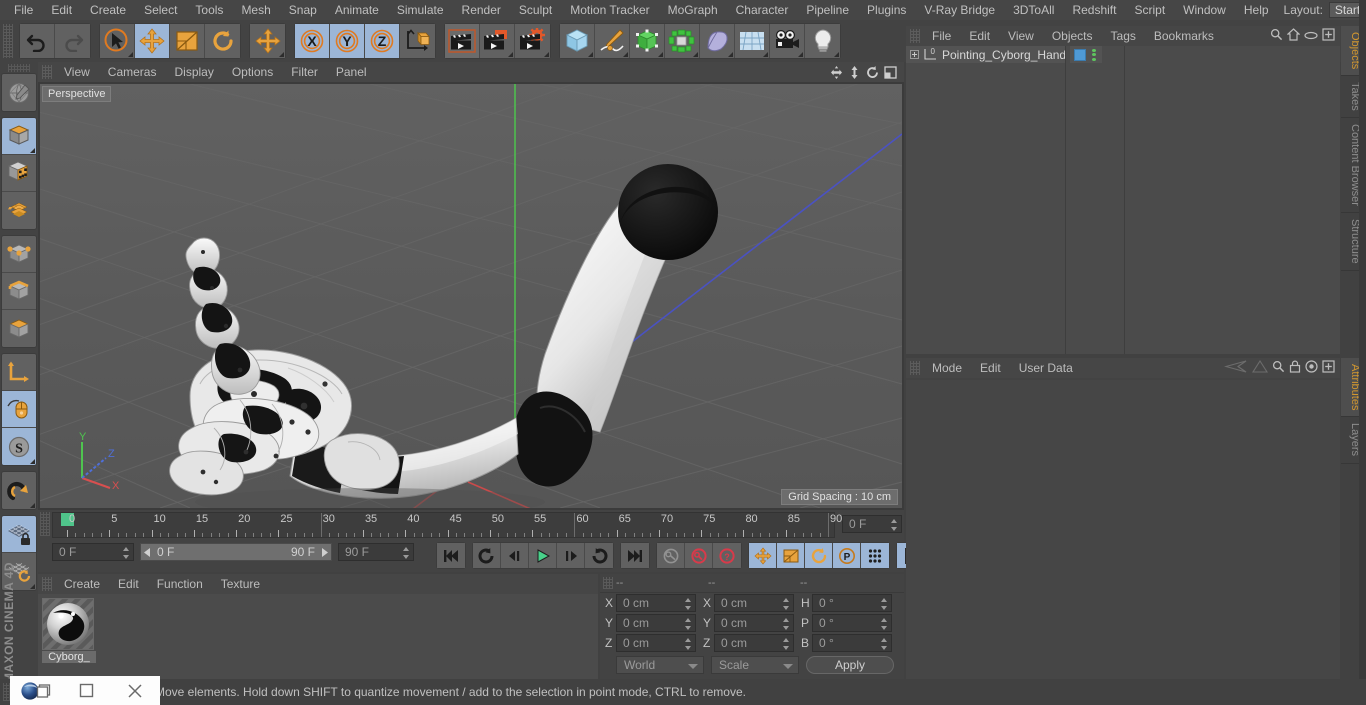 The height and width of the screenshot is (705, 1366). What do you see at coordinates (1093, 54) in the screenshot?
I see `vertexmap-tag-icon` at bounding box center [1093, 54].